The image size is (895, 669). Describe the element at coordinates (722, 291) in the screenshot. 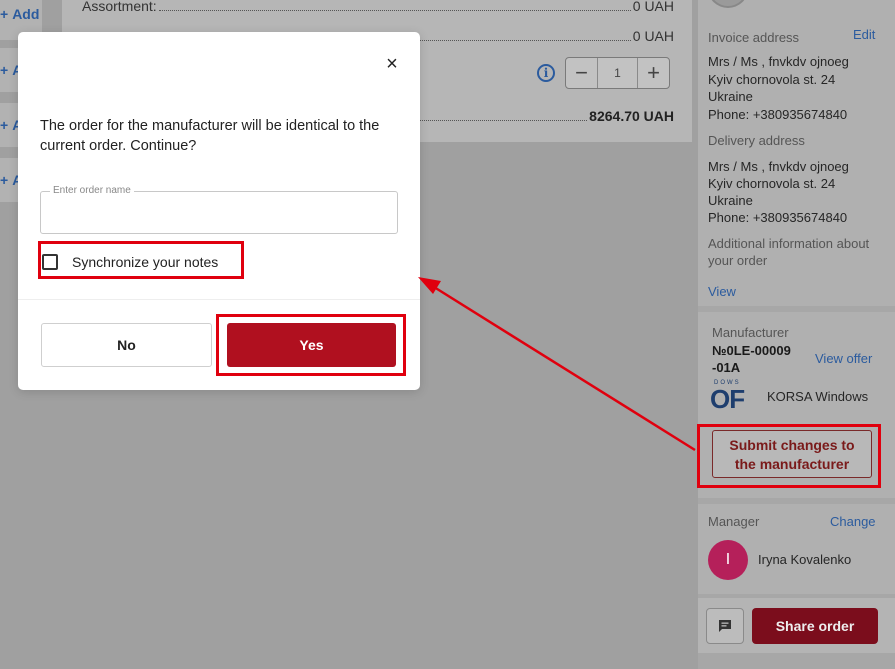

I see `view-info-link: View` at that location.